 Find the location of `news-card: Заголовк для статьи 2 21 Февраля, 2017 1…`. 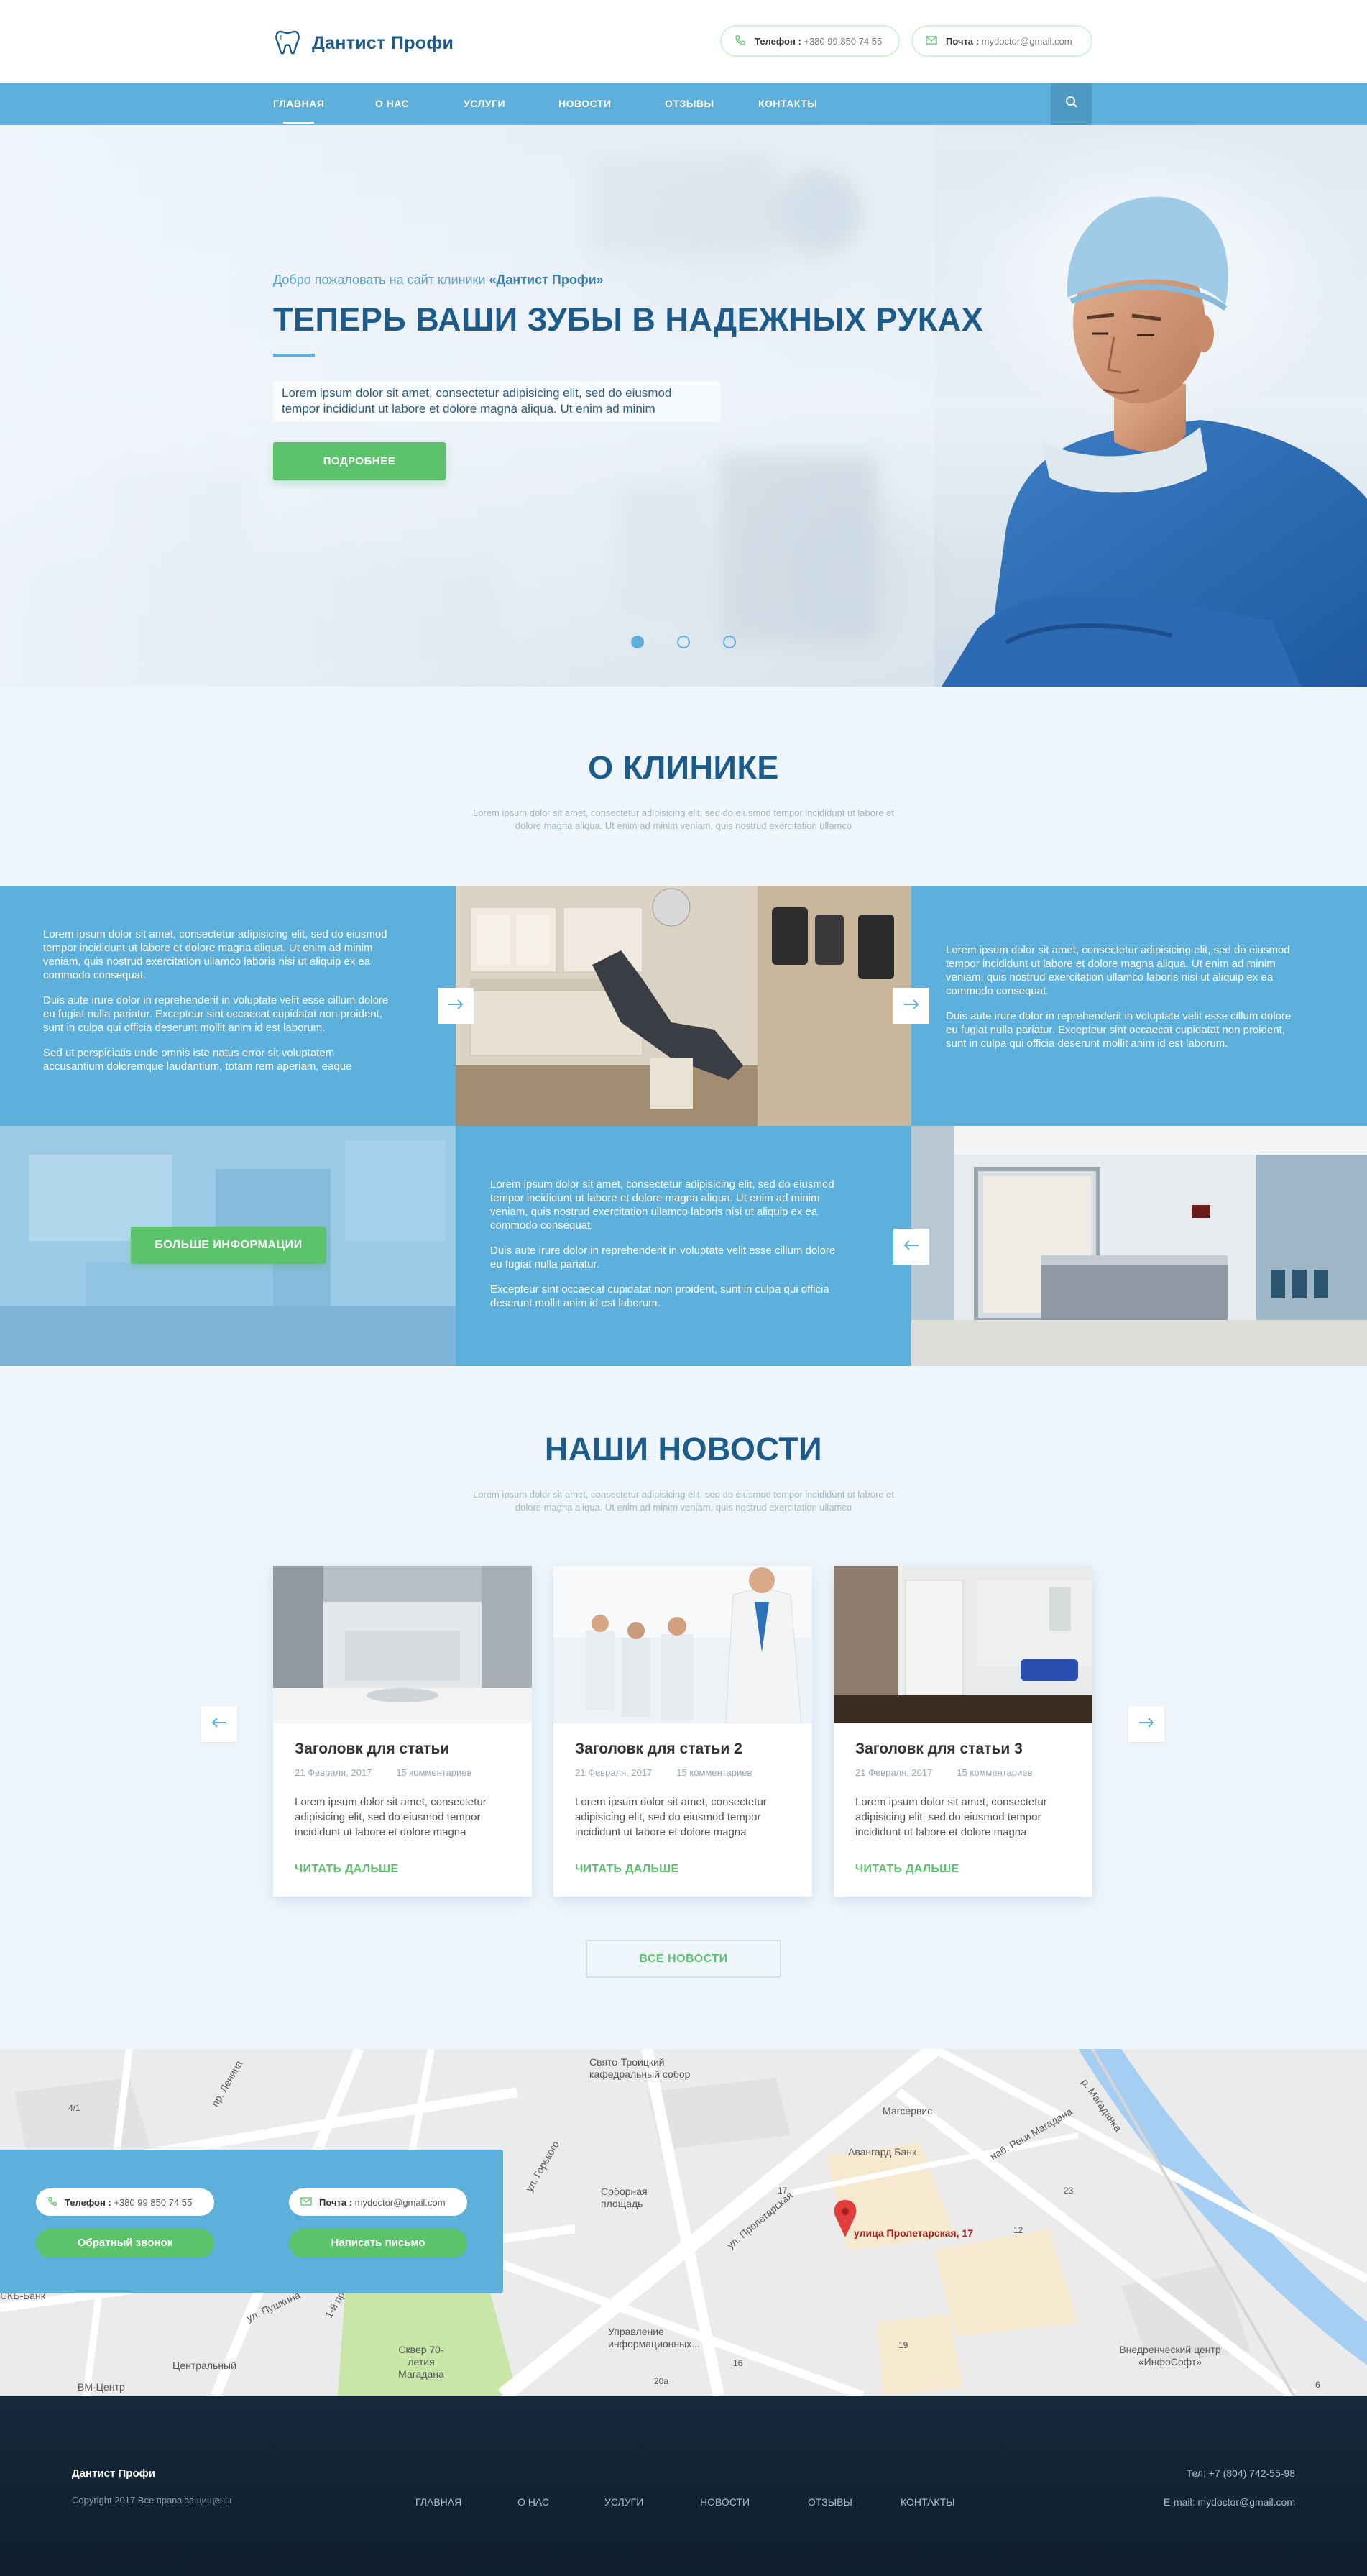

news-card: Заголовк для статьи 2 21 Февраля, 2017 1… is located at coordinates (682, 1731).